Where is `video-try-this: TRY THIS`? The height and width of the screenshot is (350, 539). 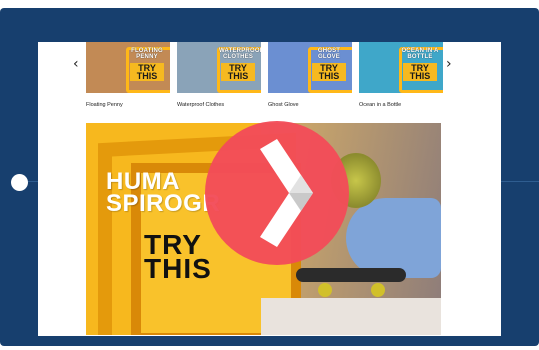
video-try-this: TRY THIS is located at coordinates (178, 257).